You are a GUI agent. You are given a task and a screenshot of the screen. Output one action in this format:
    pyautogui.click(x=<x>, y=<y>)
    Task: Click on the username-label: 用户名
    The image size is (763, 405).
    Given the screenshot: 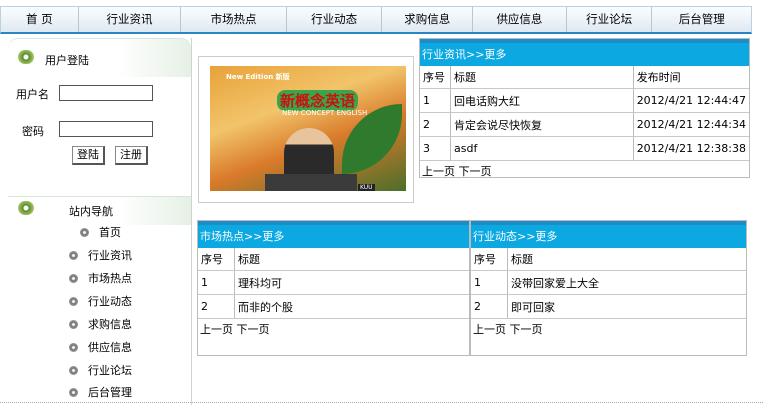 What is the action you would take?
    pyautogui.click(x=32, y=94)
    